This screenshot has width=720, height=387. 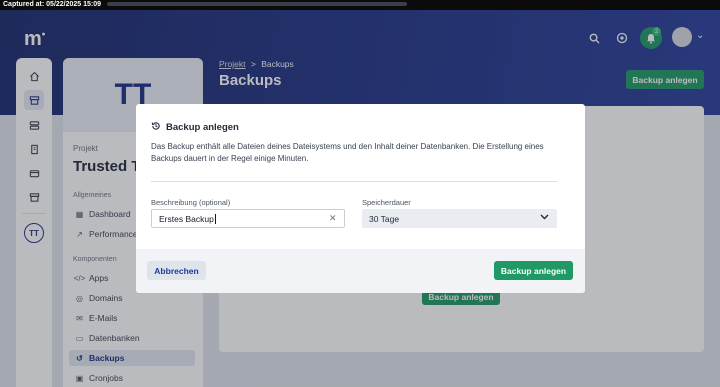 I want to click on cancel-button: Abbrechen, so click(x=176, y=270).